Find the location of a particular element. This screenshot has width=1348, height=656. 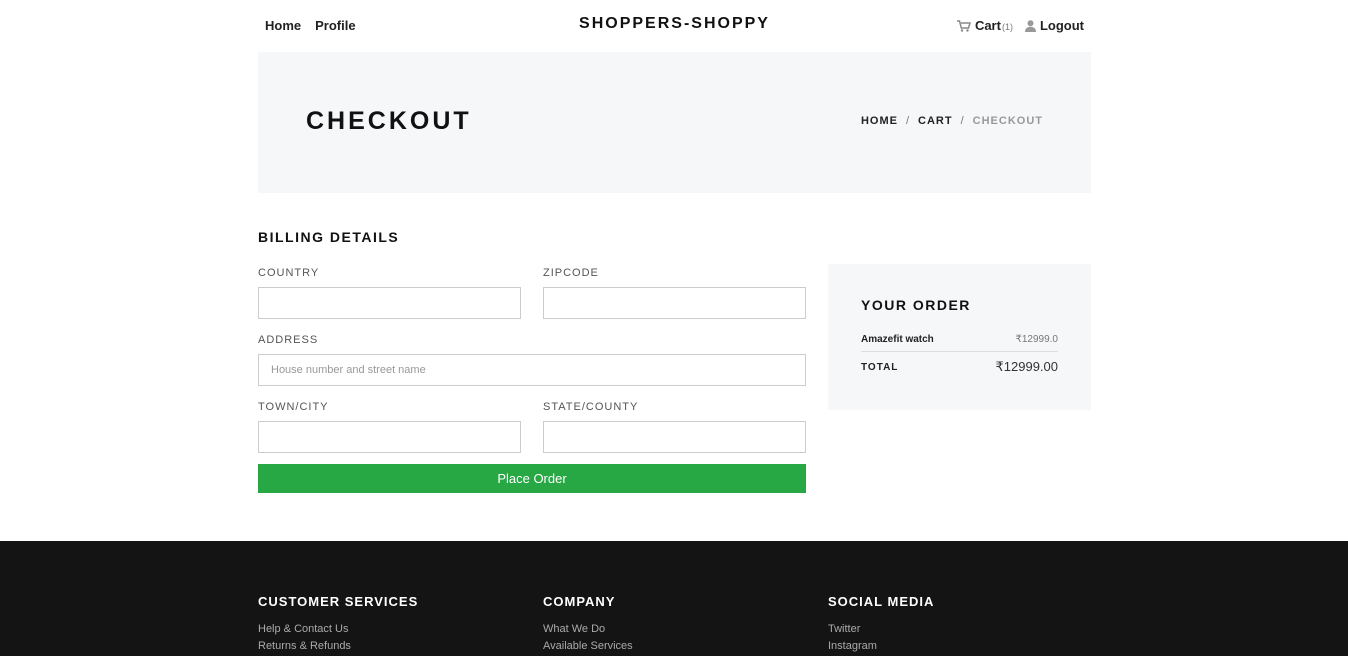

cart-icon is located at coordinates (963, 25).